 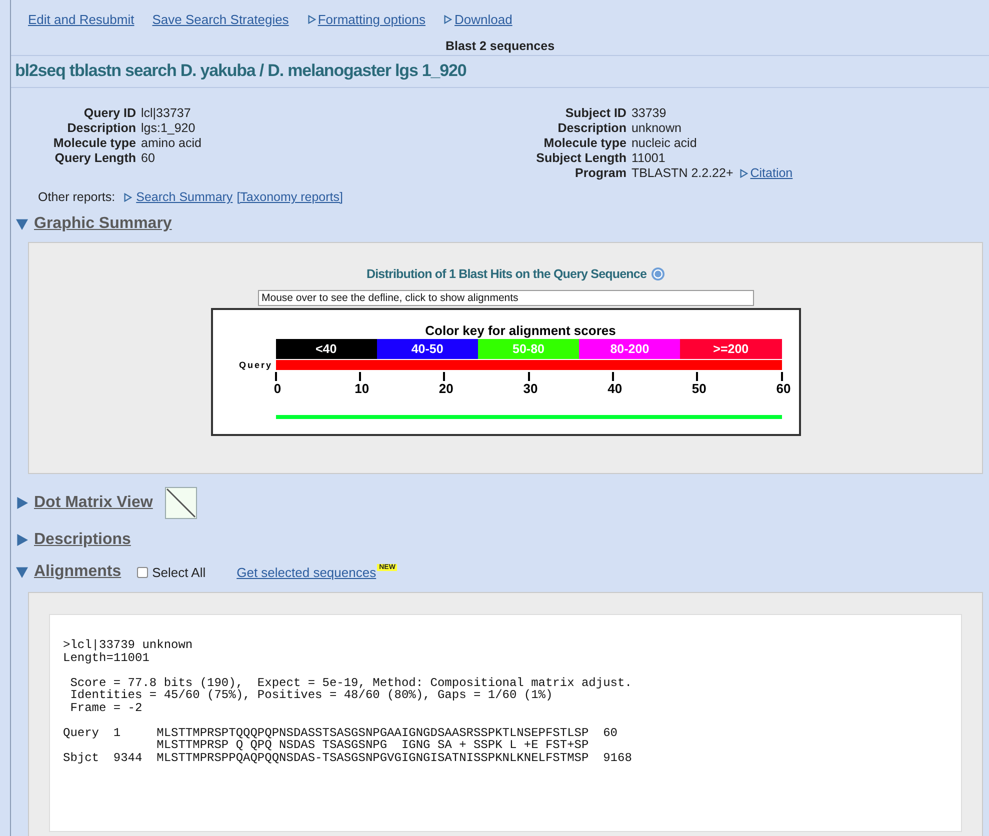 I want to click on color-key-swatch: 50-80, so click(x=529, y=349).